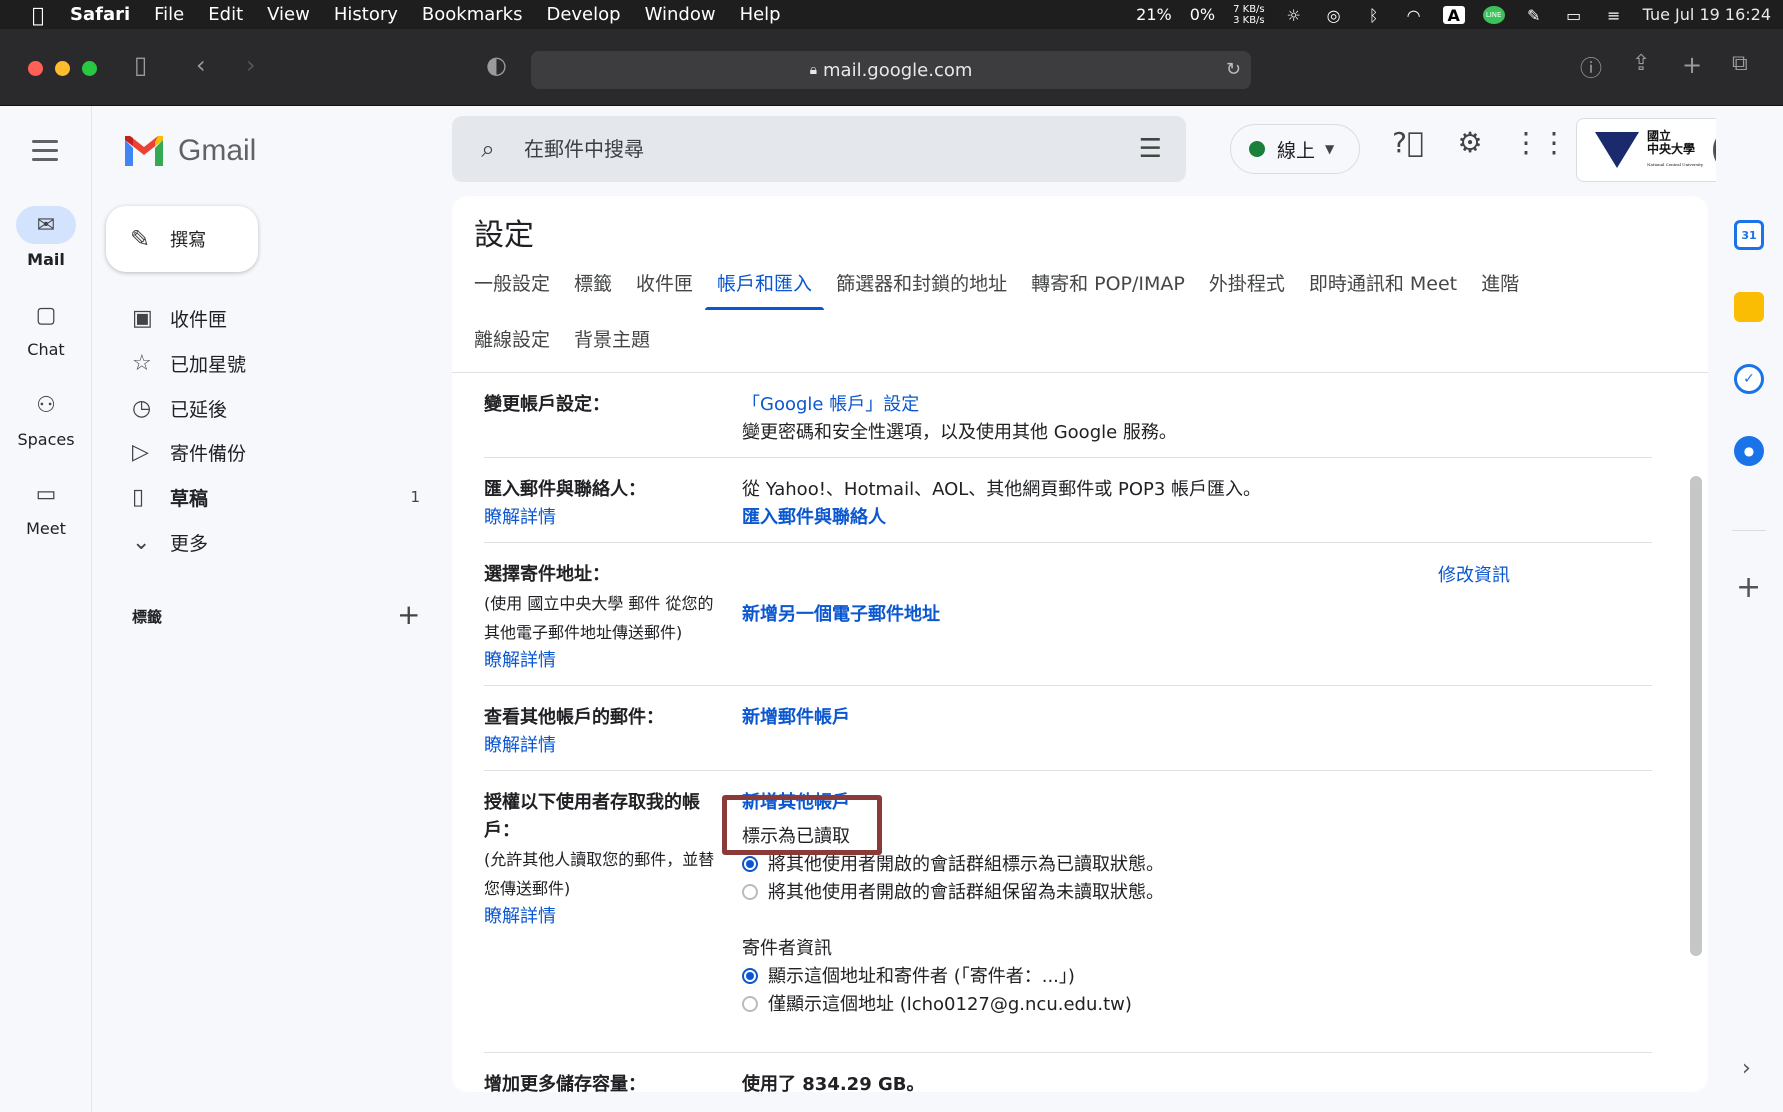 This screenshot has height=1112, width=1783. I want to click on tab-general: 一般設定, so click(512, 284).